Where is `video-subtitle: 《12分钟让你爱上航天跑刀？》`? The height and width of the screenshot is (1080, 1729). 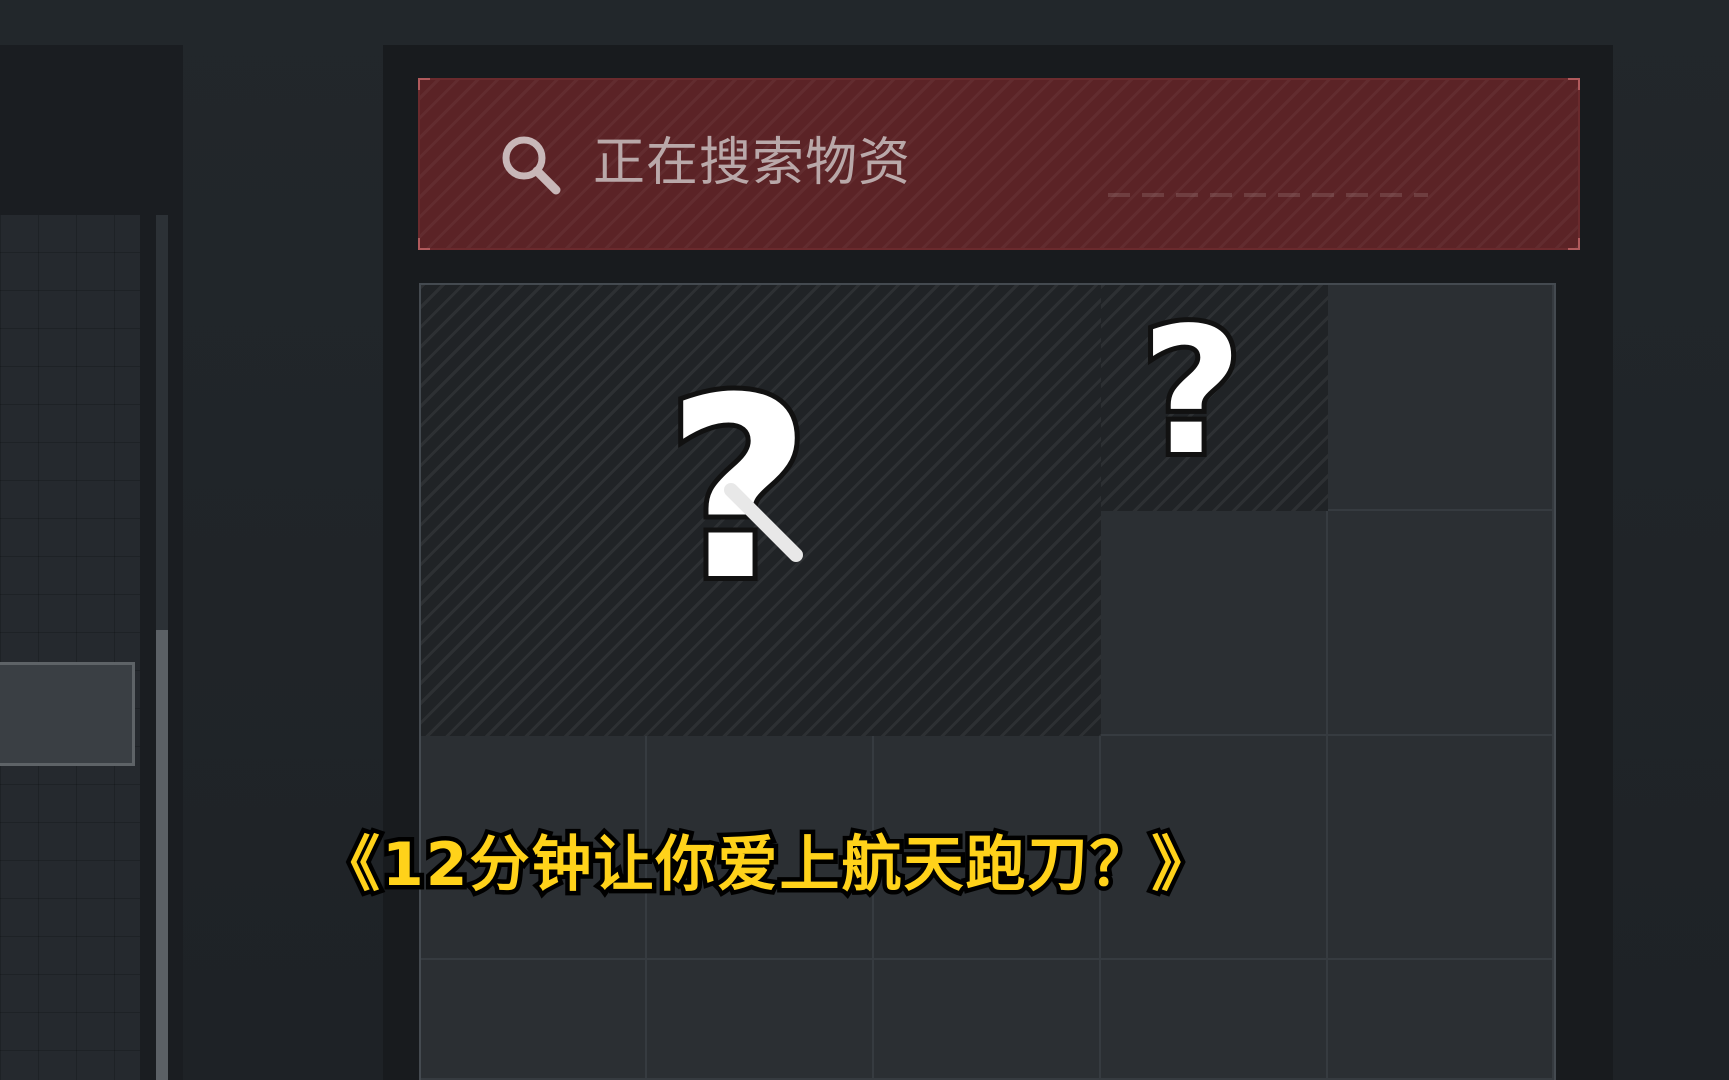 video-subtitle: 《12分钟让你爱上航天跑刀？》 is located at coordinates (766, 865).